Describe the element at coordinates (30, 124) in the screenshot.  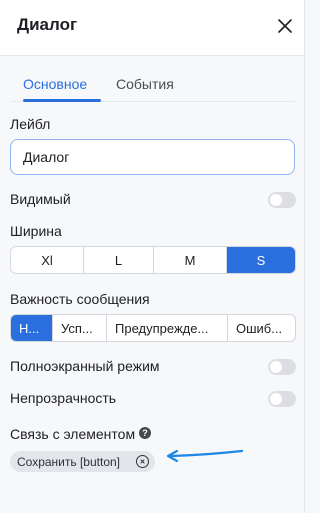
I see `label-field-label: Лейбл` at that location.